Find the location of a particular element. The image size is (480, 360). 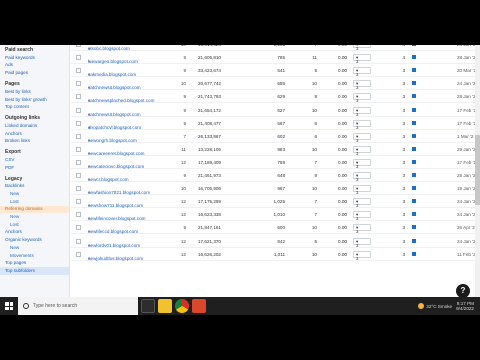

dropdown-caret-icon: ▾ is located at coordinates (89, 259).